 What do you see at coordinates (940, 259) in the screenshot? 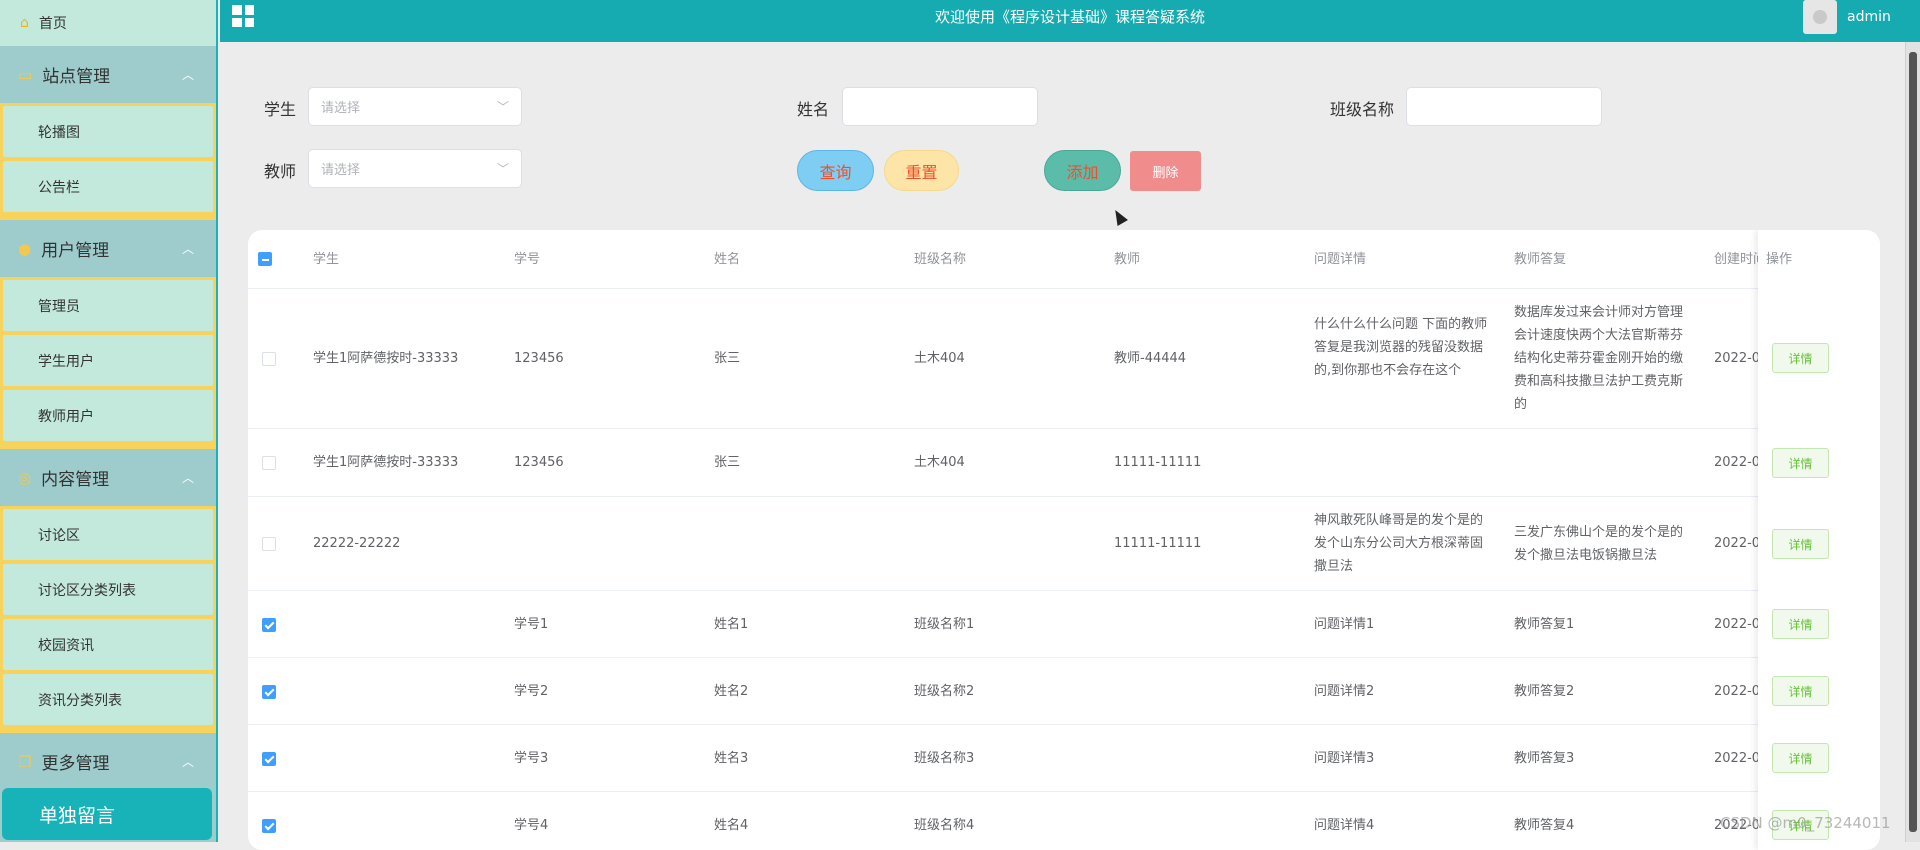
I see `column-header: 班级名称` at bounding box center [940, 259].